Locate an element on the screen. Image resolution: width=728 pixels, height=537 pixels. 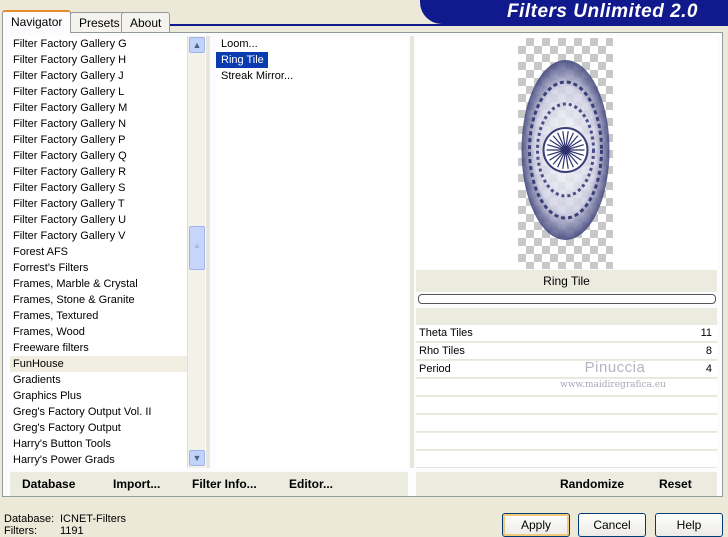
ring-tile-preview-image is located at coordinates (565, 150).